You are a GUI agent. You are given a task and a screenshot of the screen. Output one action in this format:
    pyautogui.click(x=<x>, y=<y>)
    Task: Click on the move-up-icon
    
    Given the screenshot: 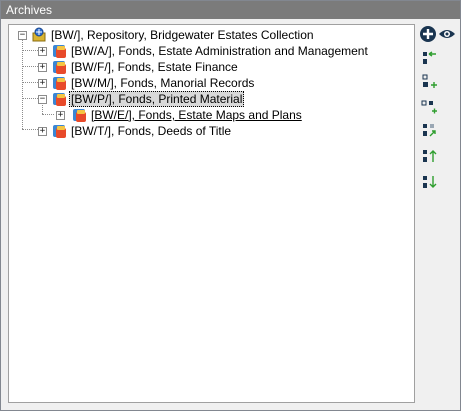 What is the action you would take?
    pyautogui.click(x=429, y=156)
    